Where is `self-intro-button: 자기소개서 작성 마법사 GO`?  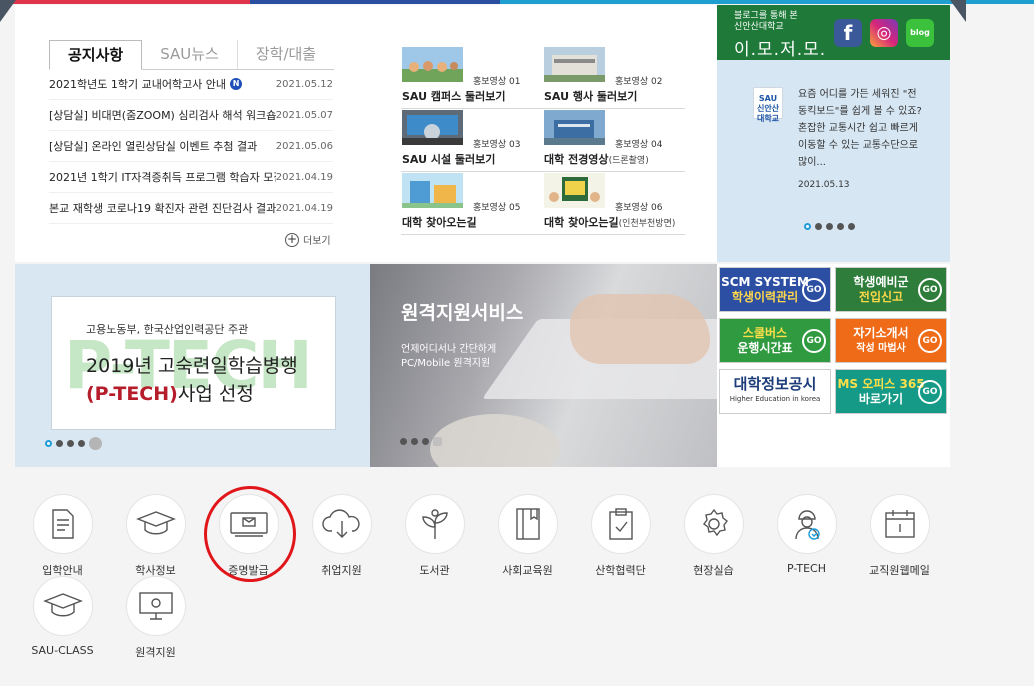 self-intro-button: 자기소개서 작성 마법사 GO is located at coordinates (891, 340).